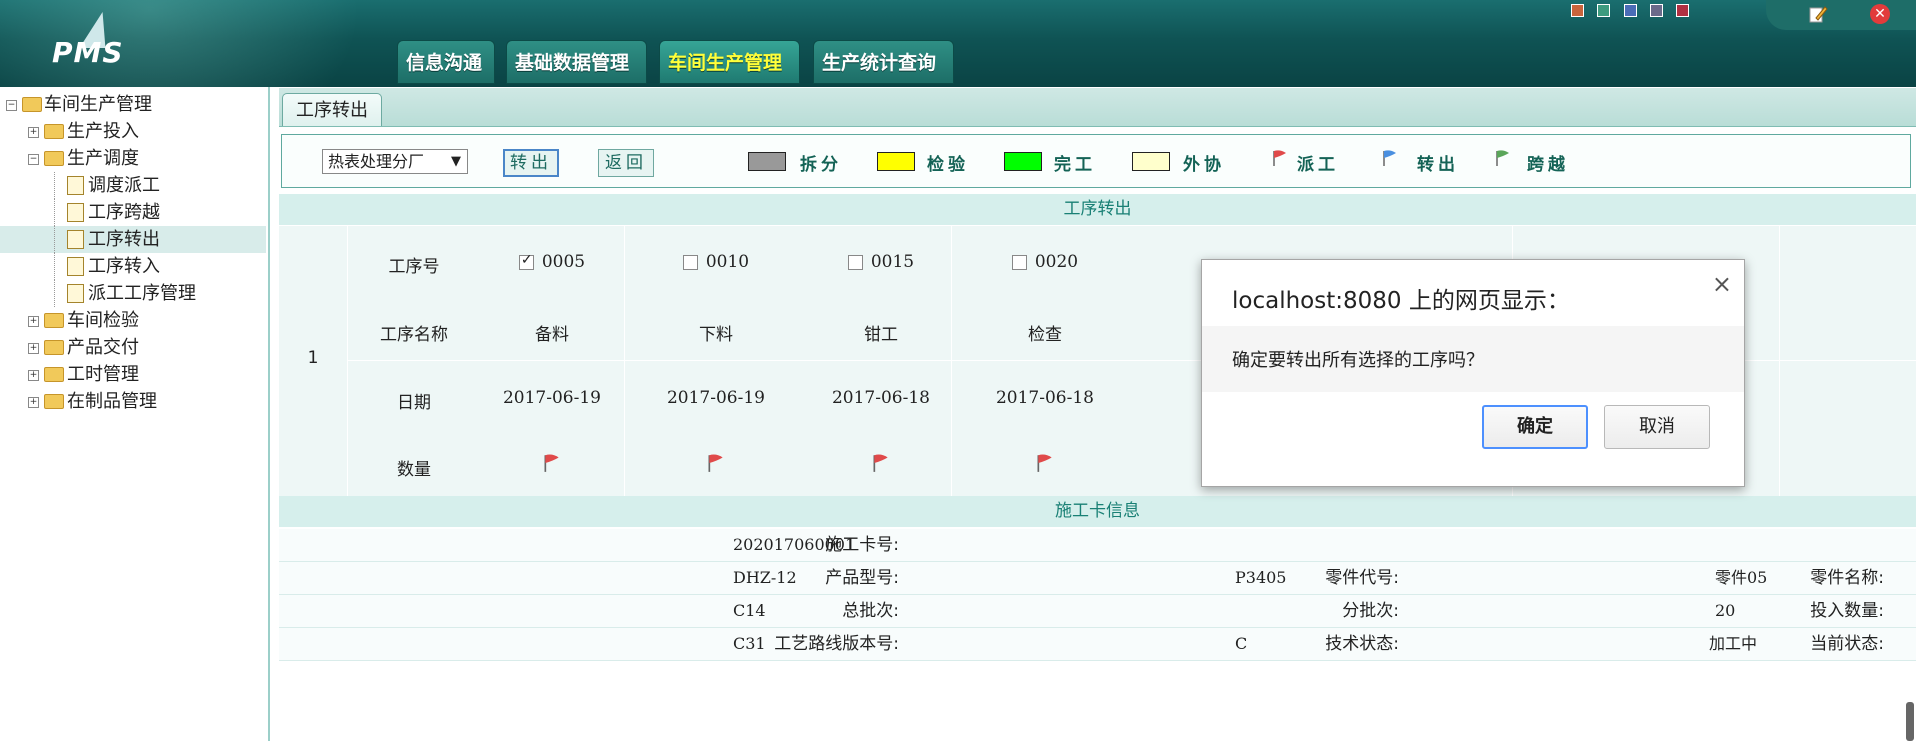 The height and width of the screenshot is (741, 1916). I want to click on sidebar-item-label: 调度派工, so click(124, 185).